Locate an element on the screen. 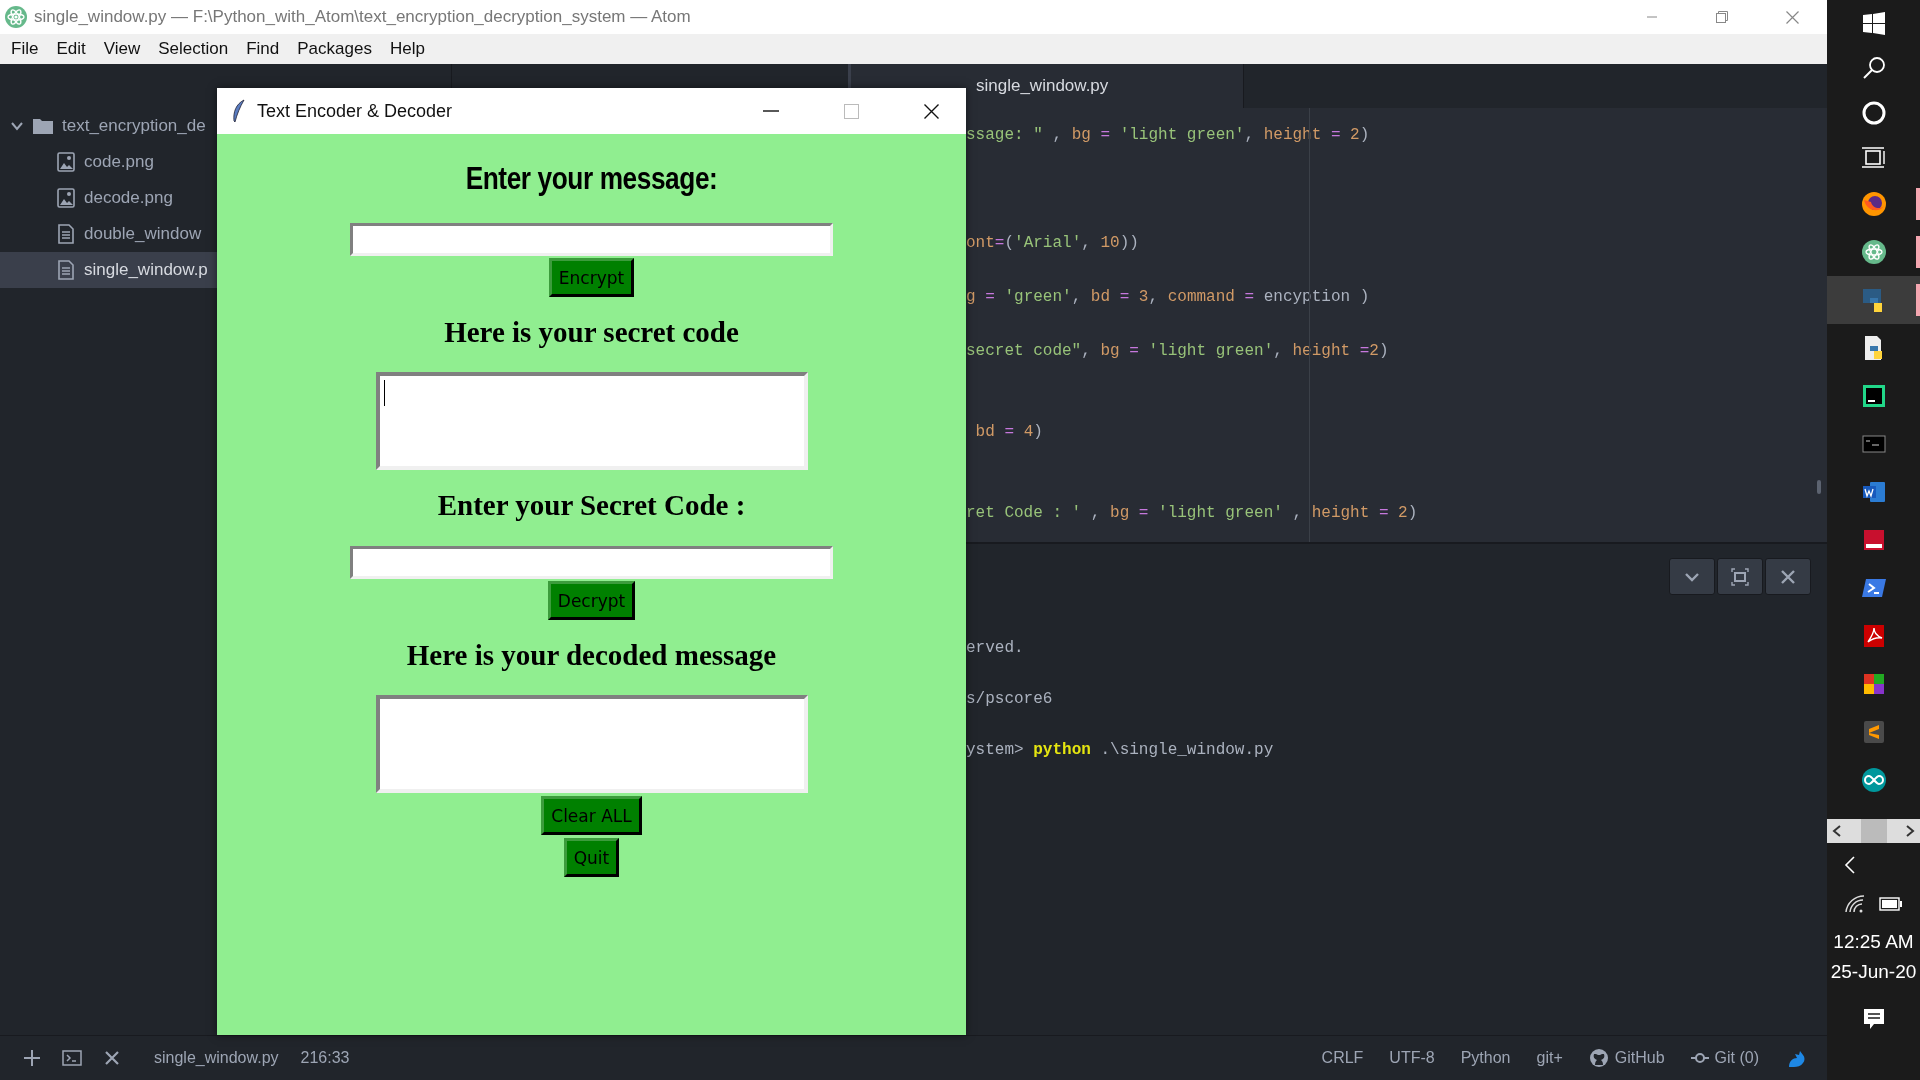 This screenshot has width=1920, height=1080. heading: Enter your message: is located at coordinates (591, 178).